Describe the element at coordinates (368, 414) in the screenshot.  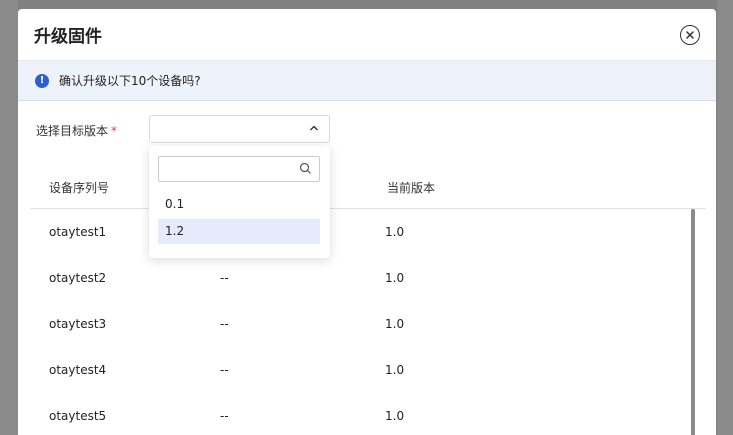
I see `table-row: otaytest5 -- 1.0` at that location.